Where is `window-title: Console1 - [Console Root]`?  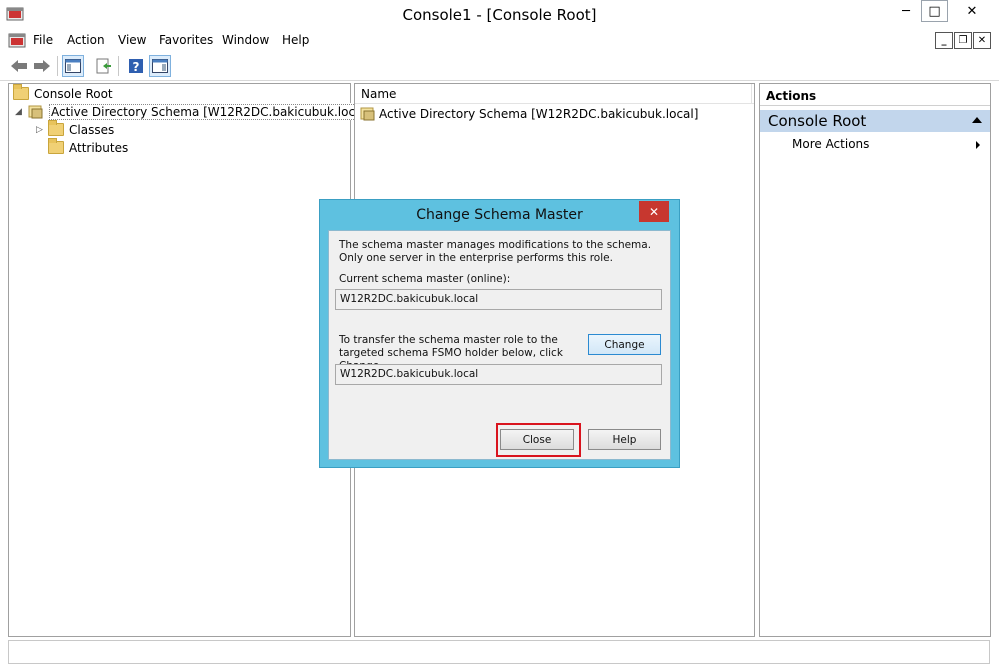 window-title: Console1 - [Console Root] is located at coordinates (499, 15).